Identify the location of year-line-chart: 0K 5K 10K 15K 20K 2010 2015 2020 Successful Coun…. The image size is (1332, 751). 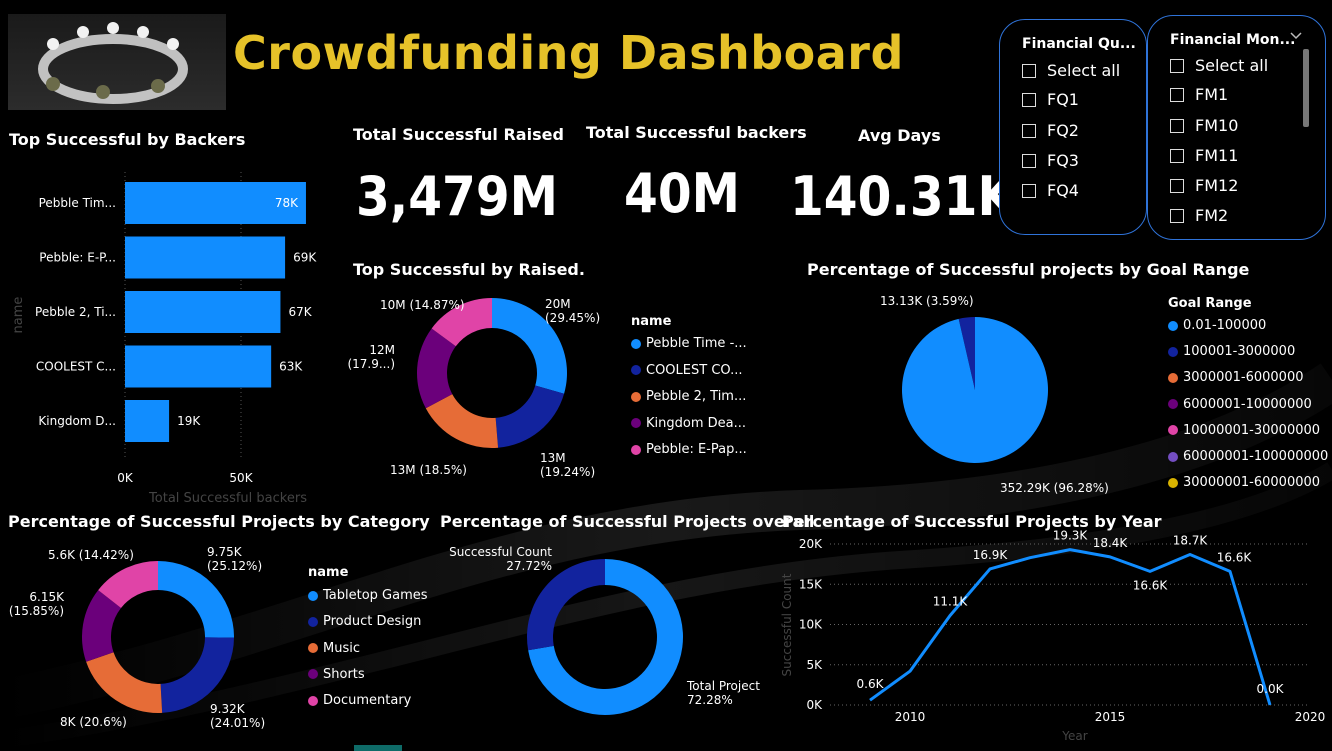
(1052, 636).